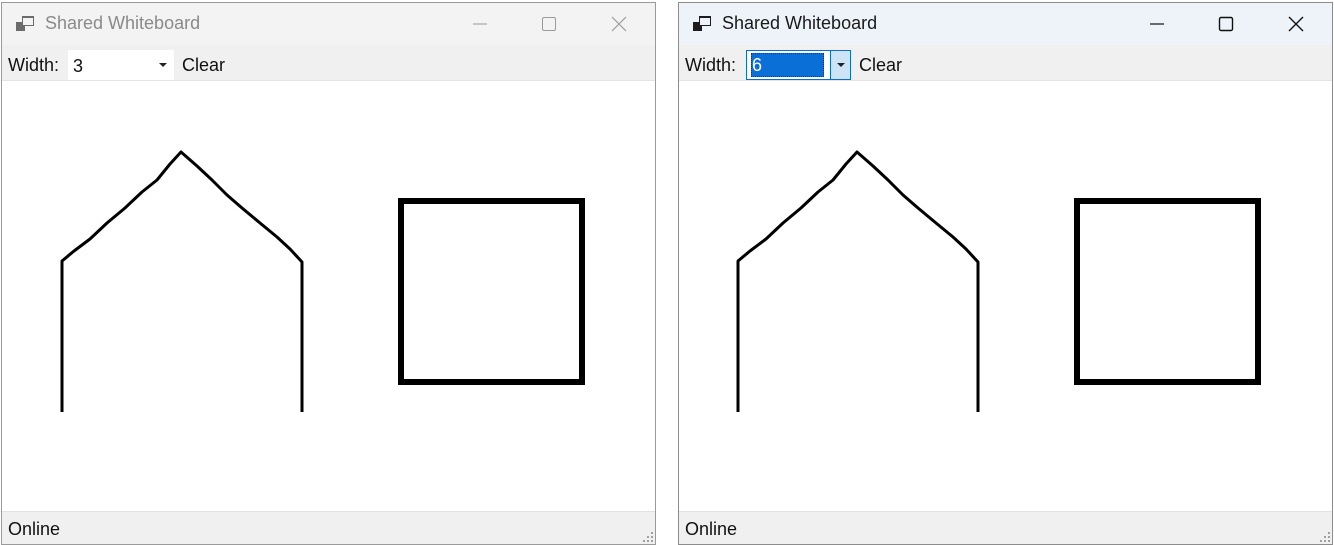 Image resolution: width=1334 pixels, height=545 pixels. What do you see at coordinates (121, 65) in the screenshot?
I see `width-combobox: 3` at bounding box center [121, 65].